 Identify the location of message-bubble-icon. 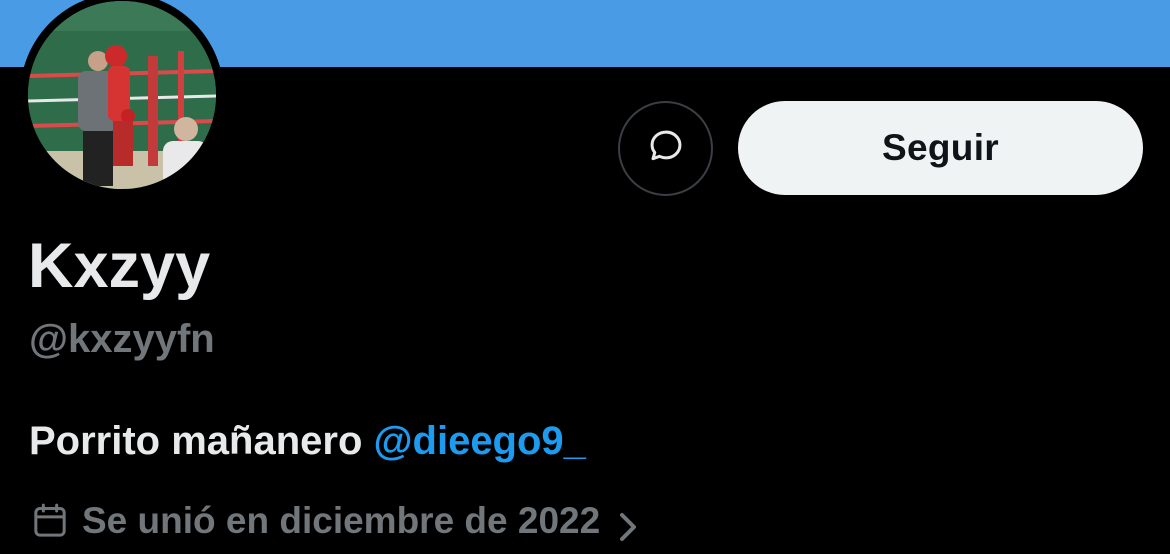
(666, 148).